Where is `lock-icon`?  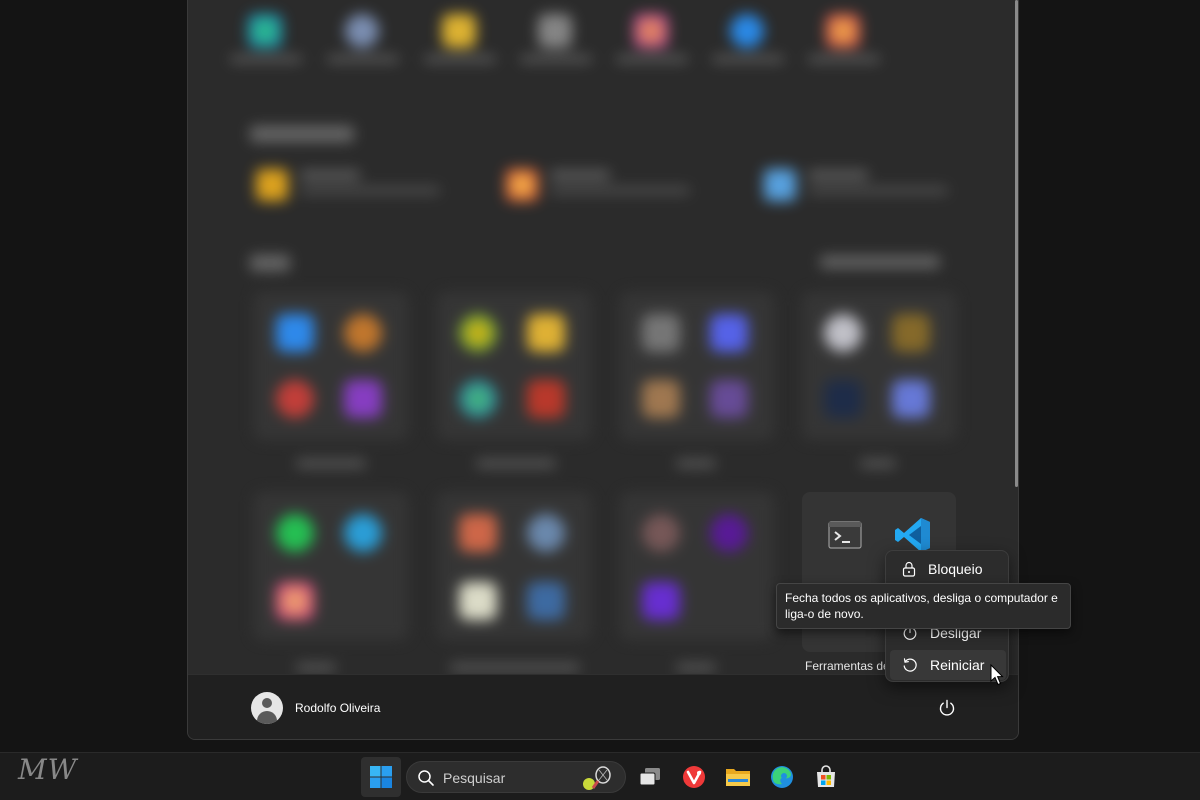 lock-icon is located at coordinates (909, 569).